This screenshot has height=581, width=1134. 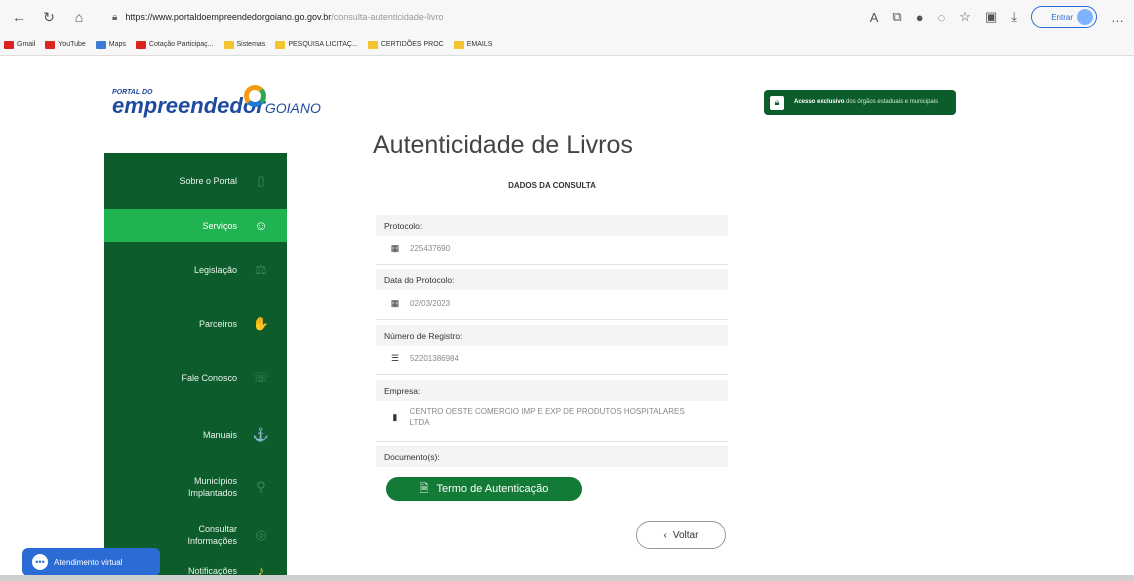 I want to click on sidebar-item-fale-conosco: Fale Conosco ☏, so click(x=195, y=378).